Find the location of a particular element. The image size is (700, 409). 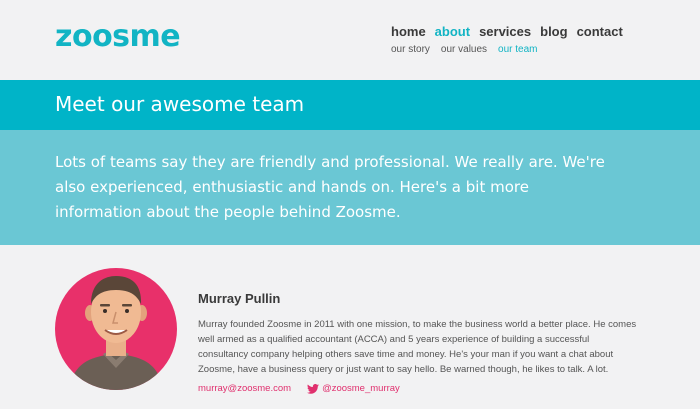

nav-home: home is located at coordinates (408, 31).